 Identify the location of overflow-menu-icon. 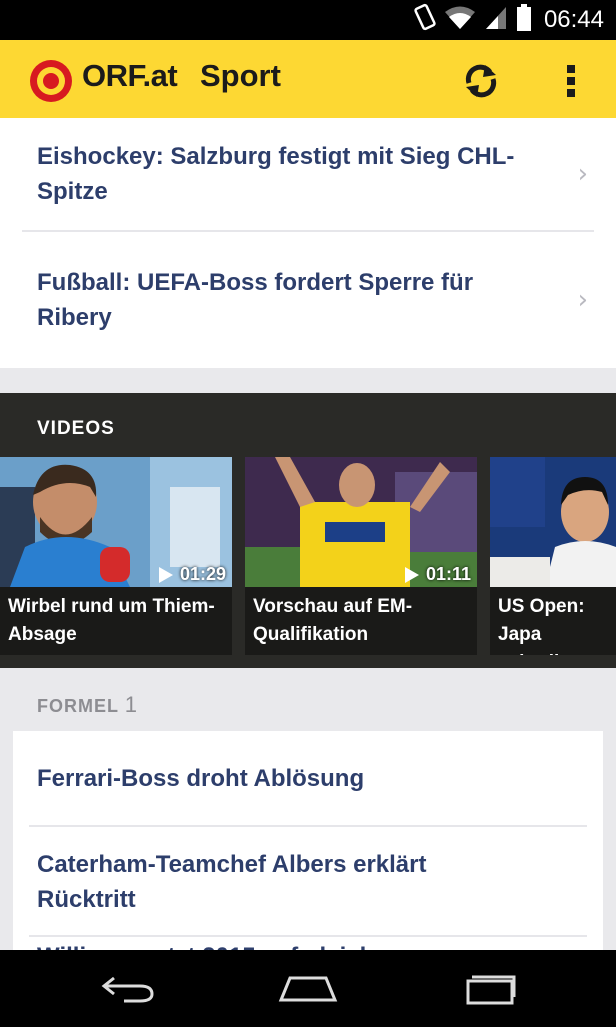
(571, 81).